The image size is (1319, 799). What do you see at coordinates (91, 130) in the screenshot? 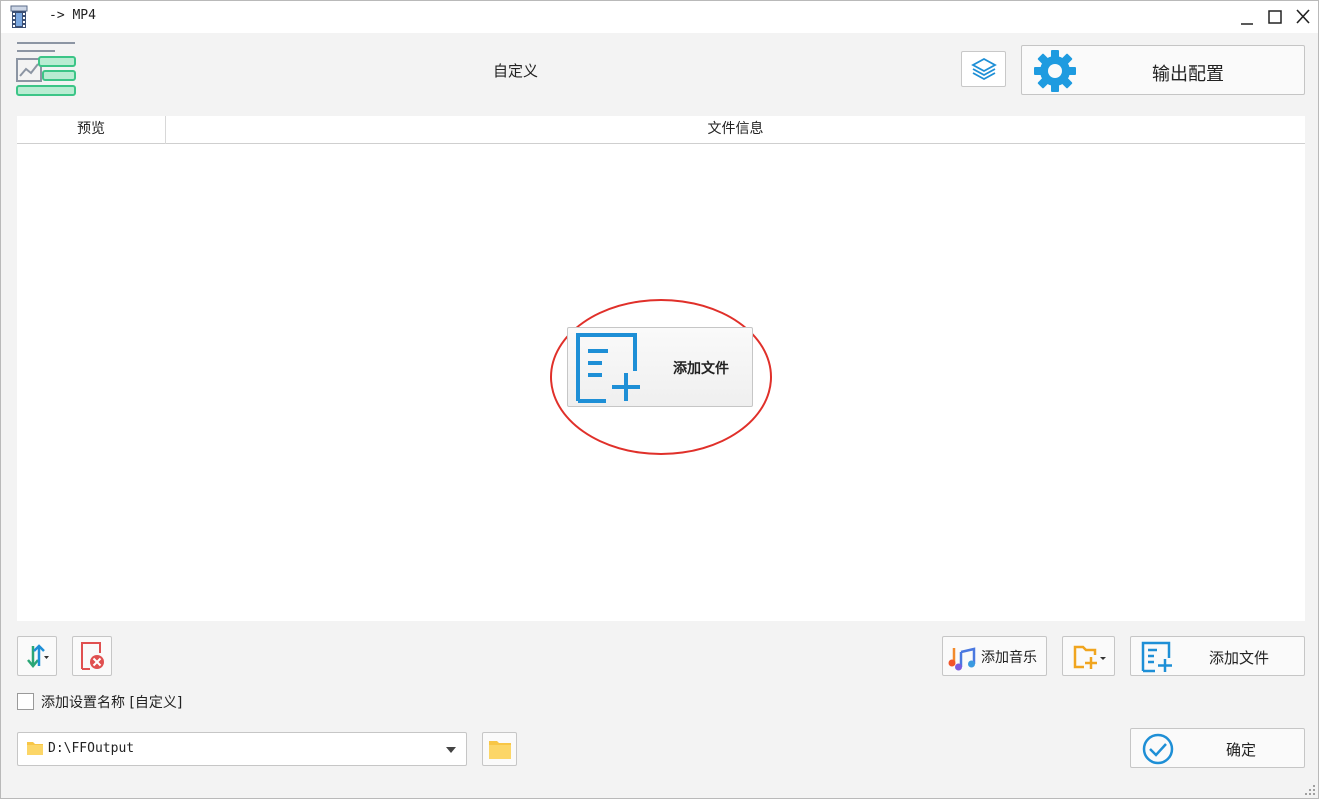
I see `column-header-preview: 预览` at bounding box center [91, 130].